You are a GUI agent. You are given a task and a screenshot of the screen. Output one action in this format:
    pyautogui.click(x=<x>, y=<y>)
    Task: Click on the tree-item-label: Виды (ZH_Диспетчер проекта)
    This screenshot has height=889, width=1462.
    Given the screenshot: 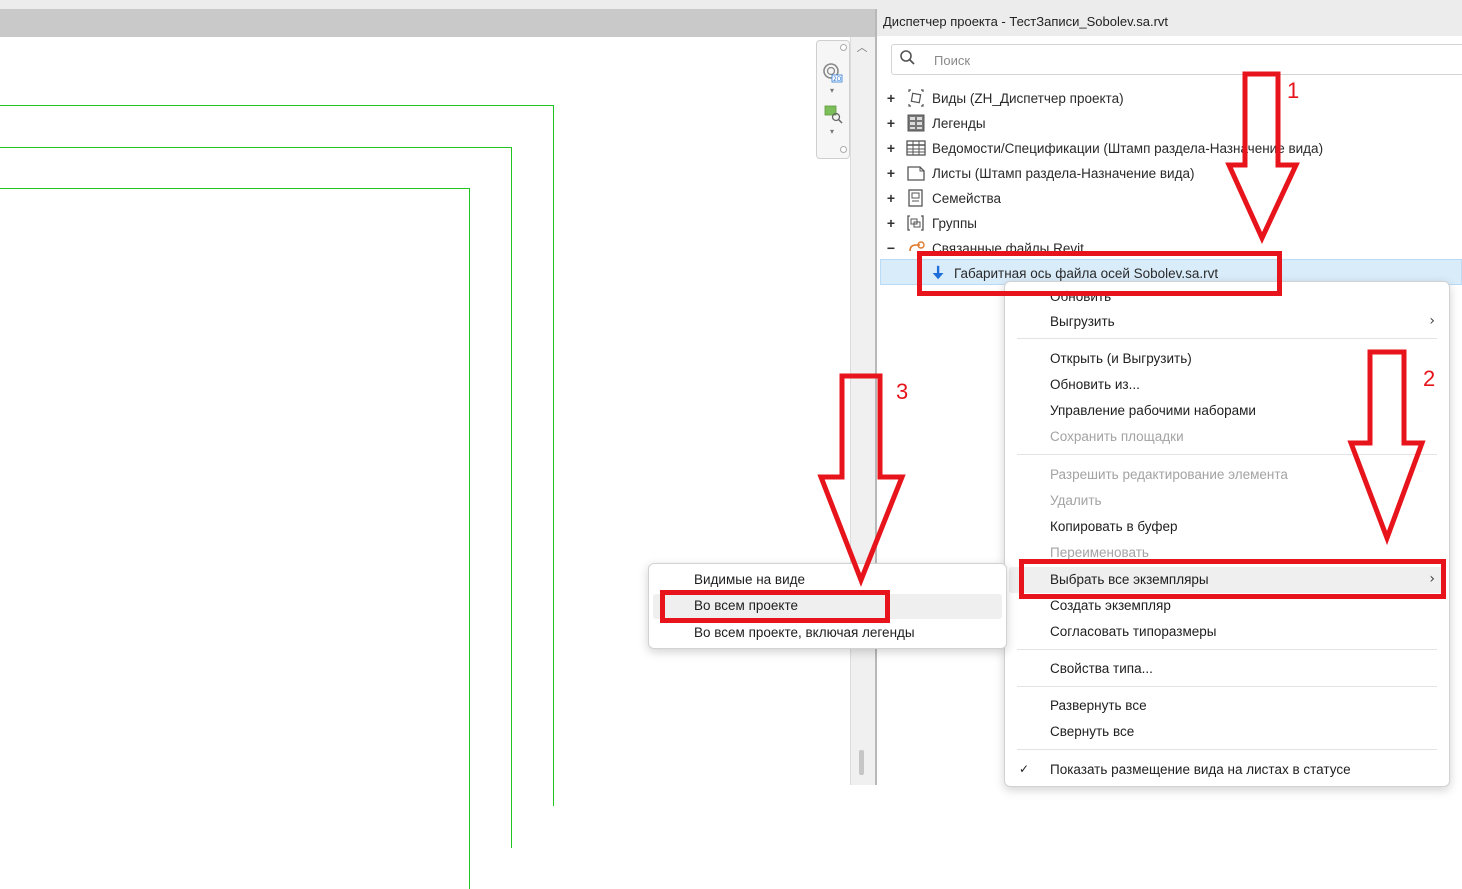 What is the action you would take?
    pyautogui.click(x=1028, y=98)
    